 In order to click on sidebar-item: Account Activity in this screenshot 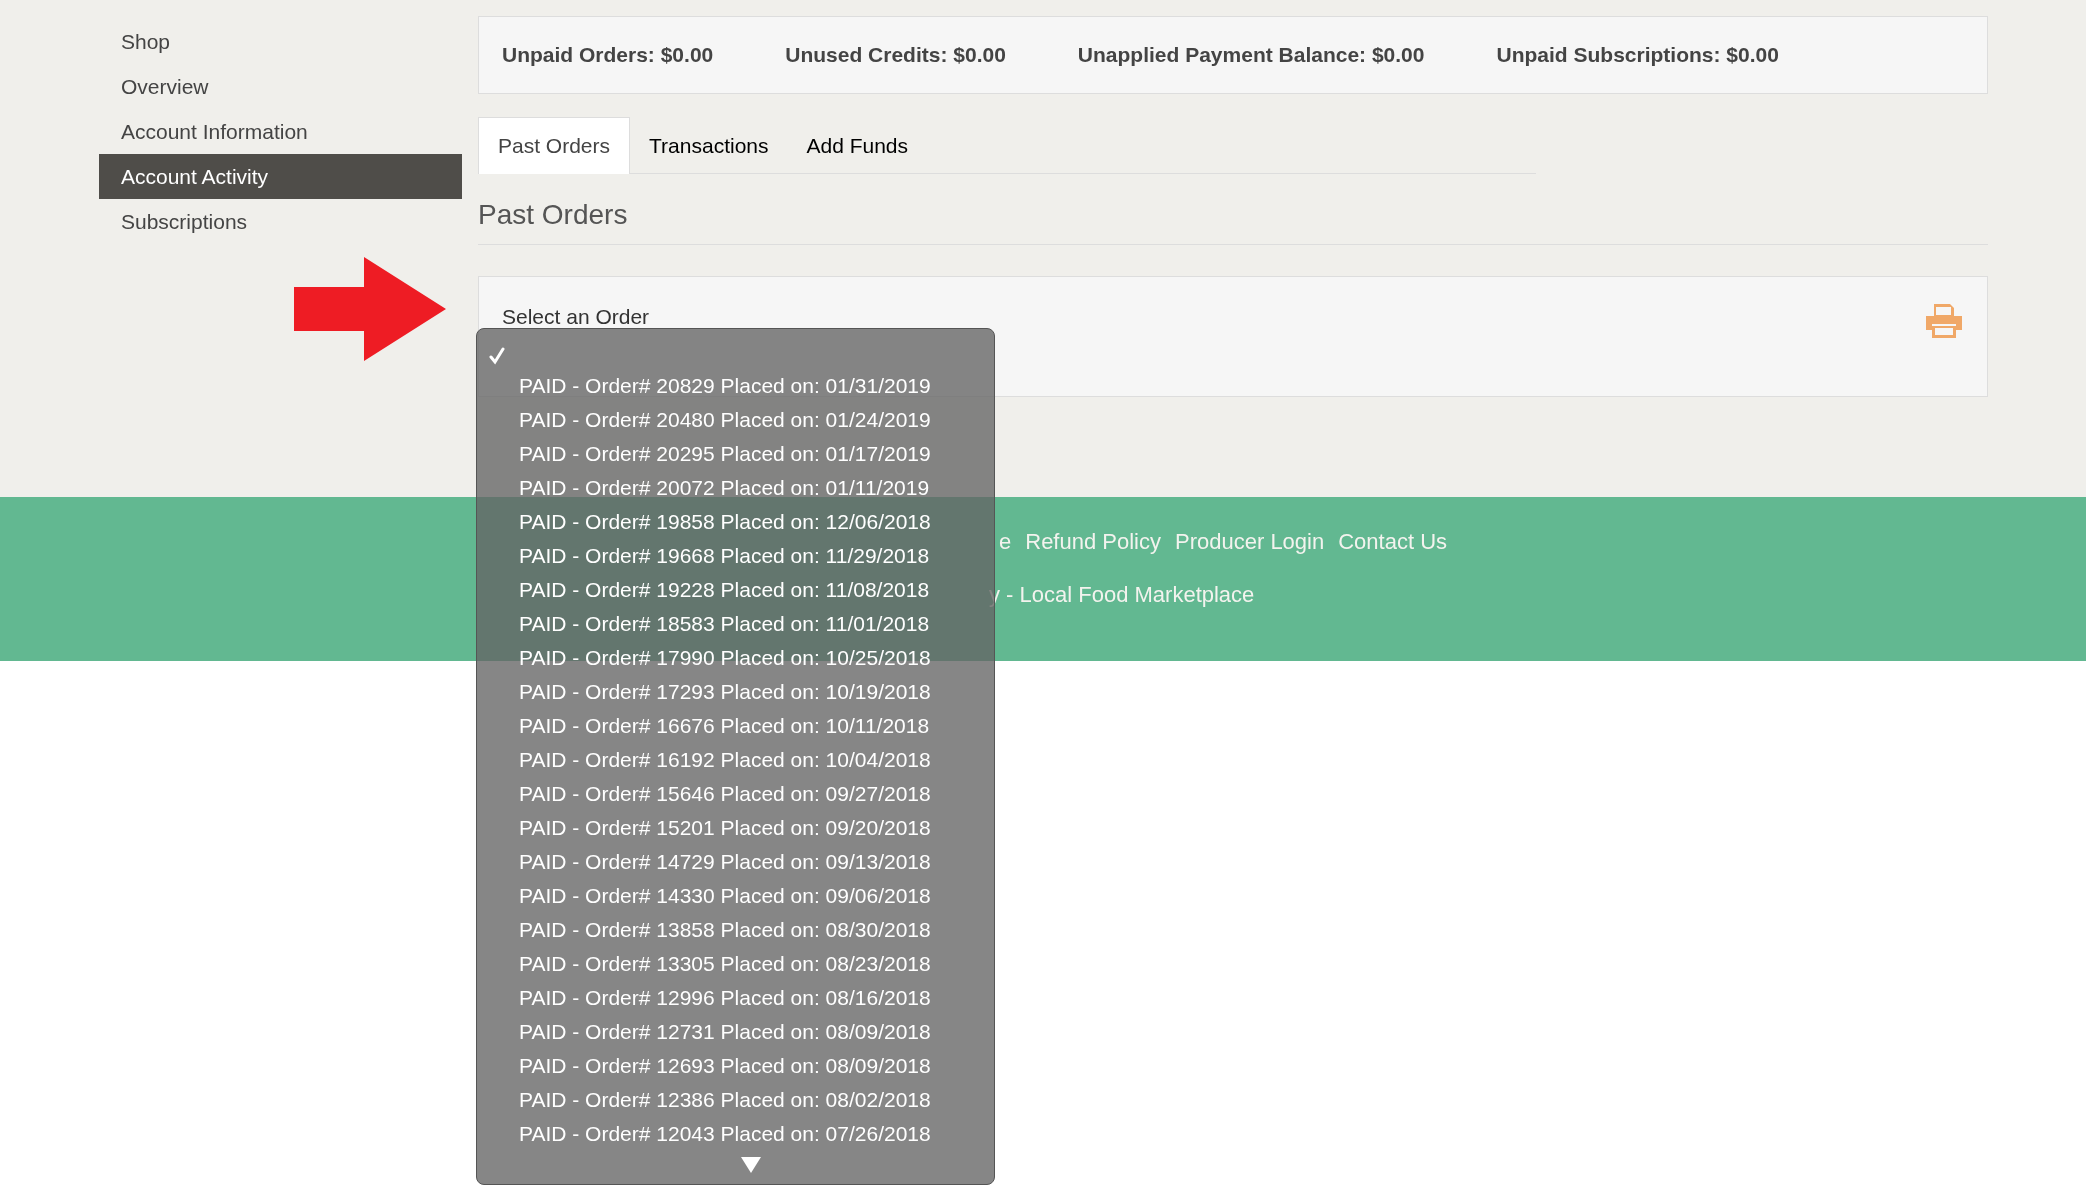, I will do `click(280, 176)`.